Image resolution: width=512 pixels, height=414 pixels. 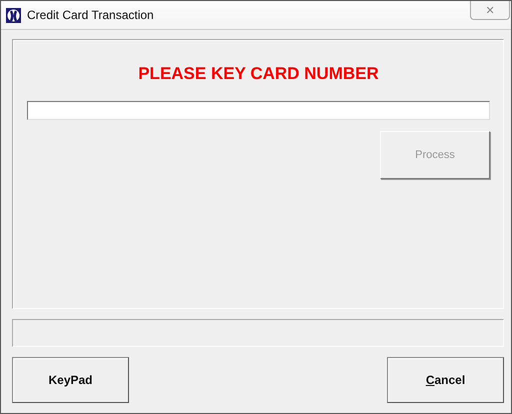 What do you see at coordinates (90, 15) in the screenshot?
I see `window-title: Credit Card Transaction` at bounding box center [90, 15].